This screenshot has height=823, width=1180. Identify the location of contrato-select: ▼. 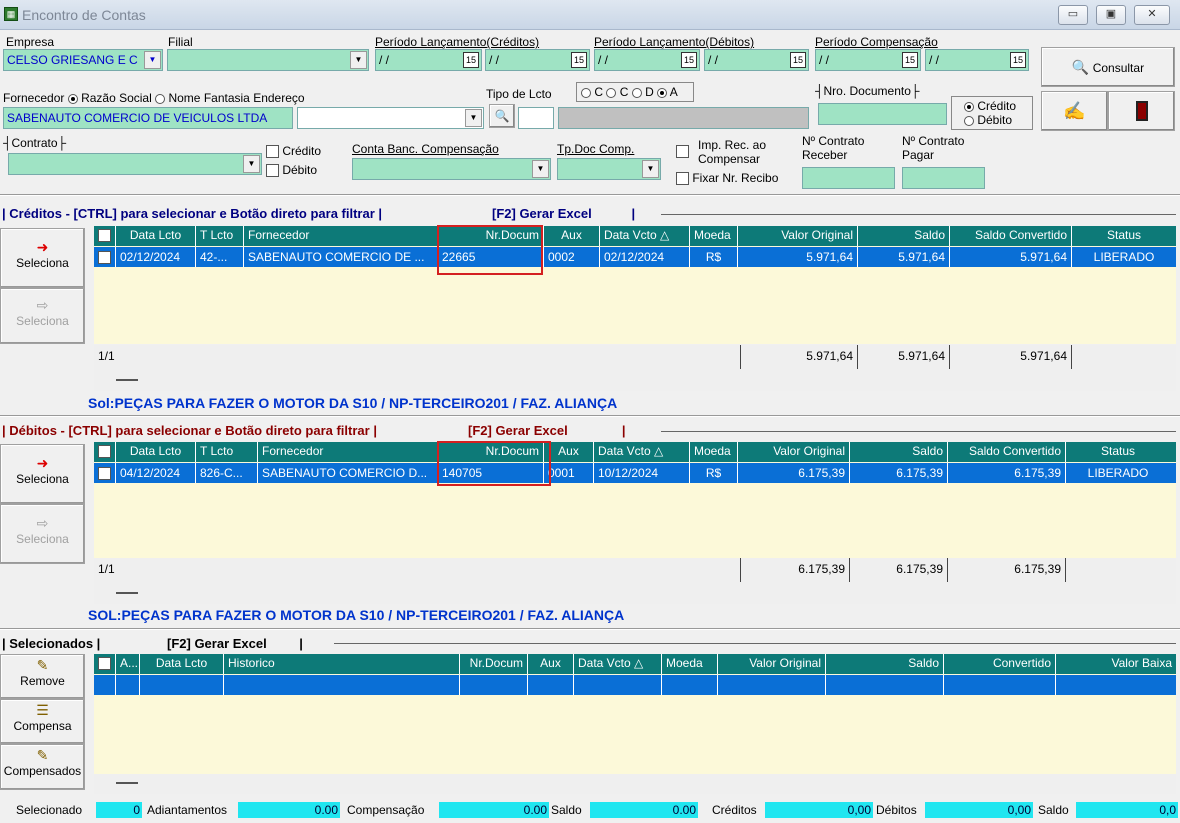
(135, 164).